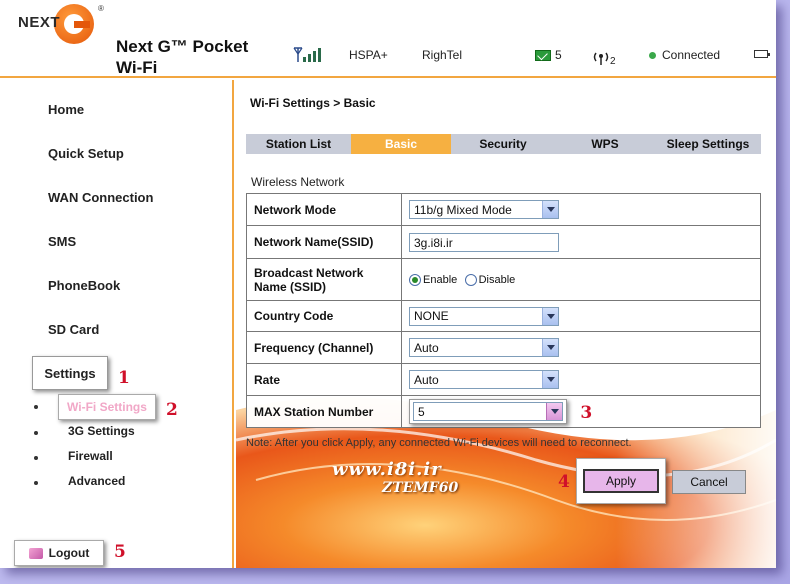 The height and width of the screenshot is (584, 790). I want to click on wifi-clients-indicator: 2, so click(604, 57).